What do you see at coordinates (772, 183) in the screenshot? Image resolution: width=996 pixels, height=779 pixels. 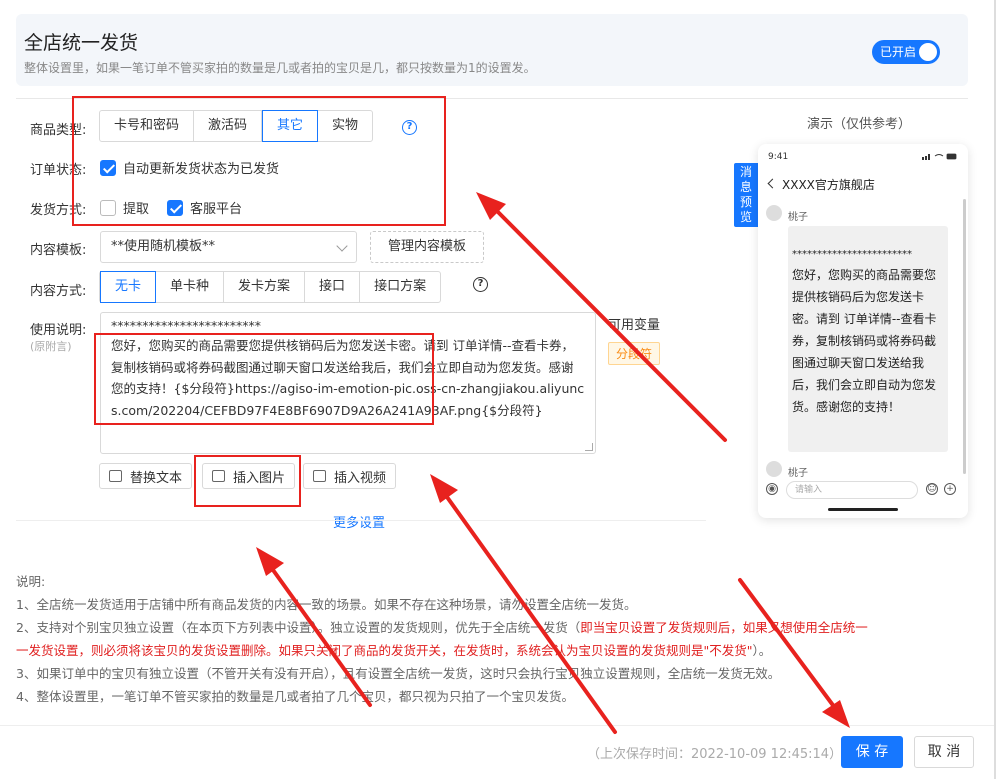 I see `back-icon` at bounding box center [772, 183].